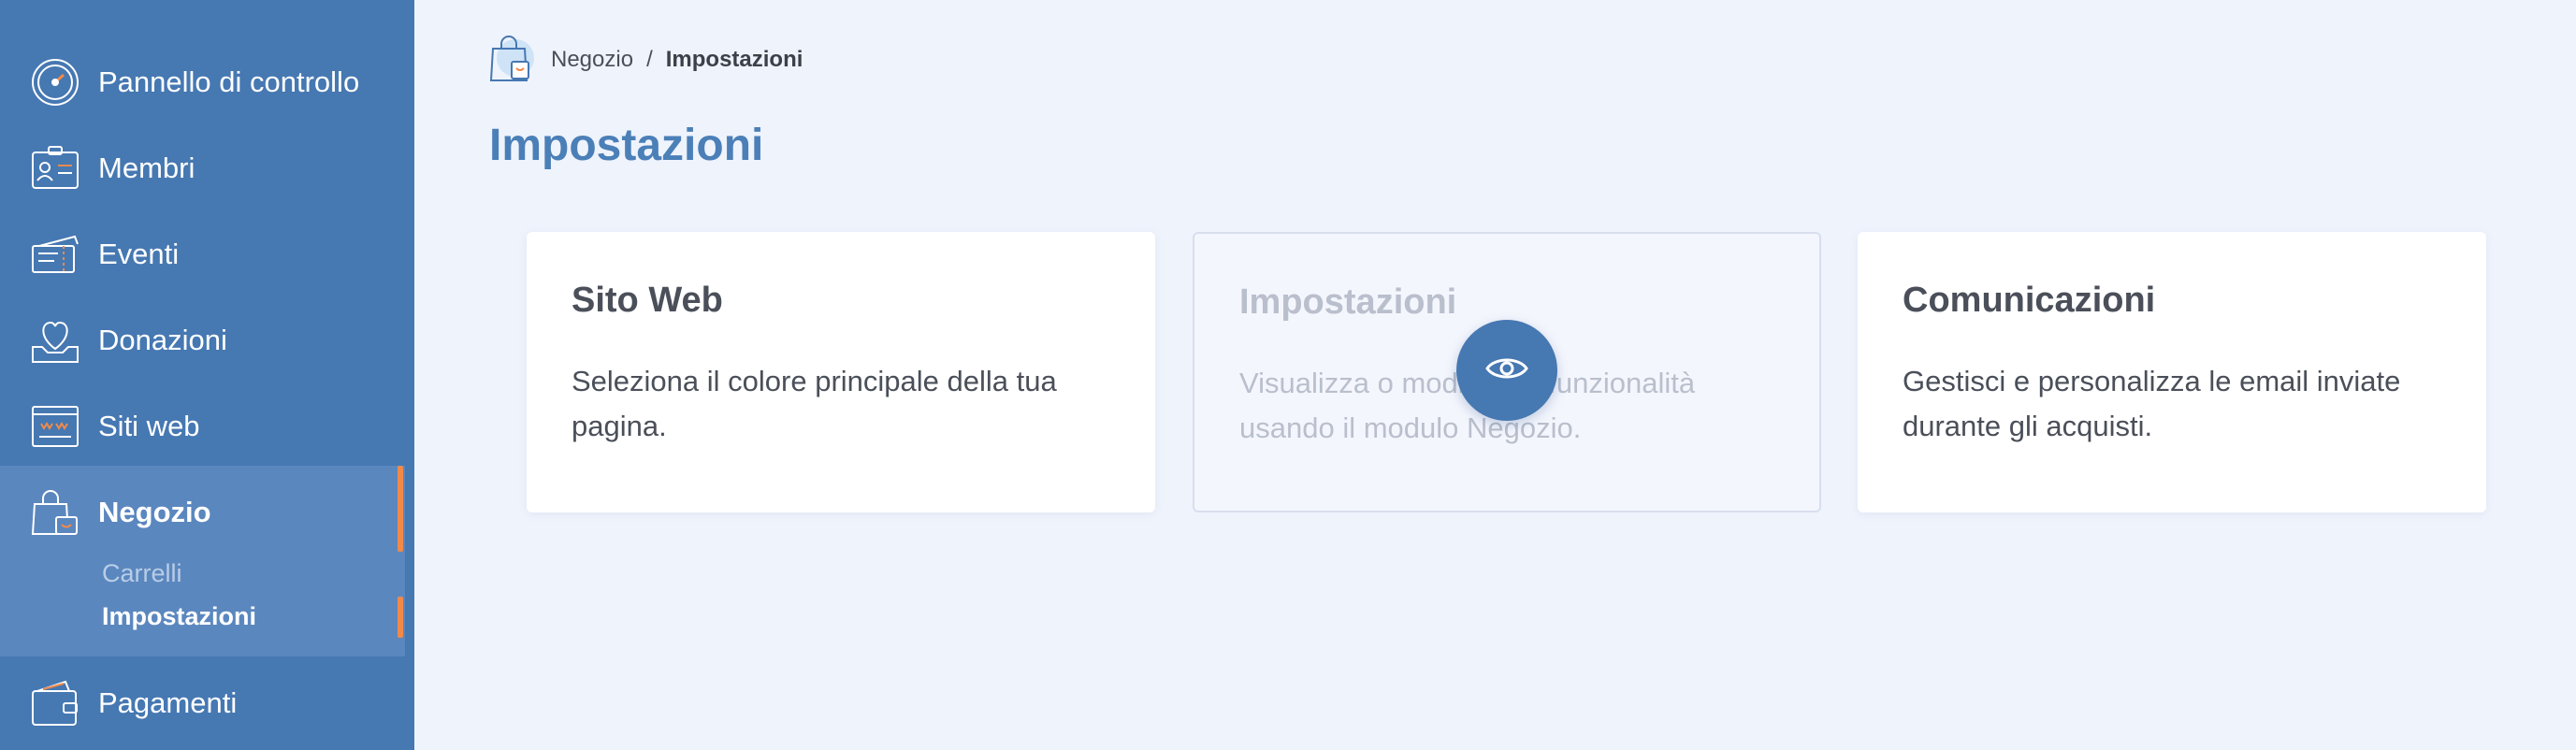 The width and height of the screenshot is (2576, 750). Describe the element at coordinates (168, 702) in the screenshot. I see `sidebar-item-label: Pagamenti` at that location.